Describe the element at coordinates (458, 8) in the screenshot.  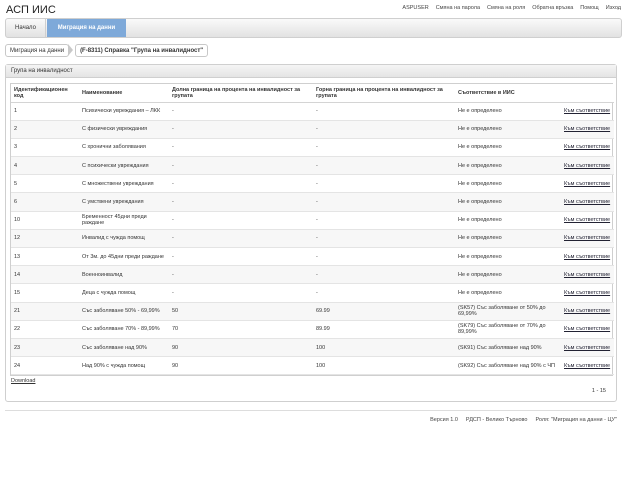
I see `change-password-link: Смяна на парола` at that location.